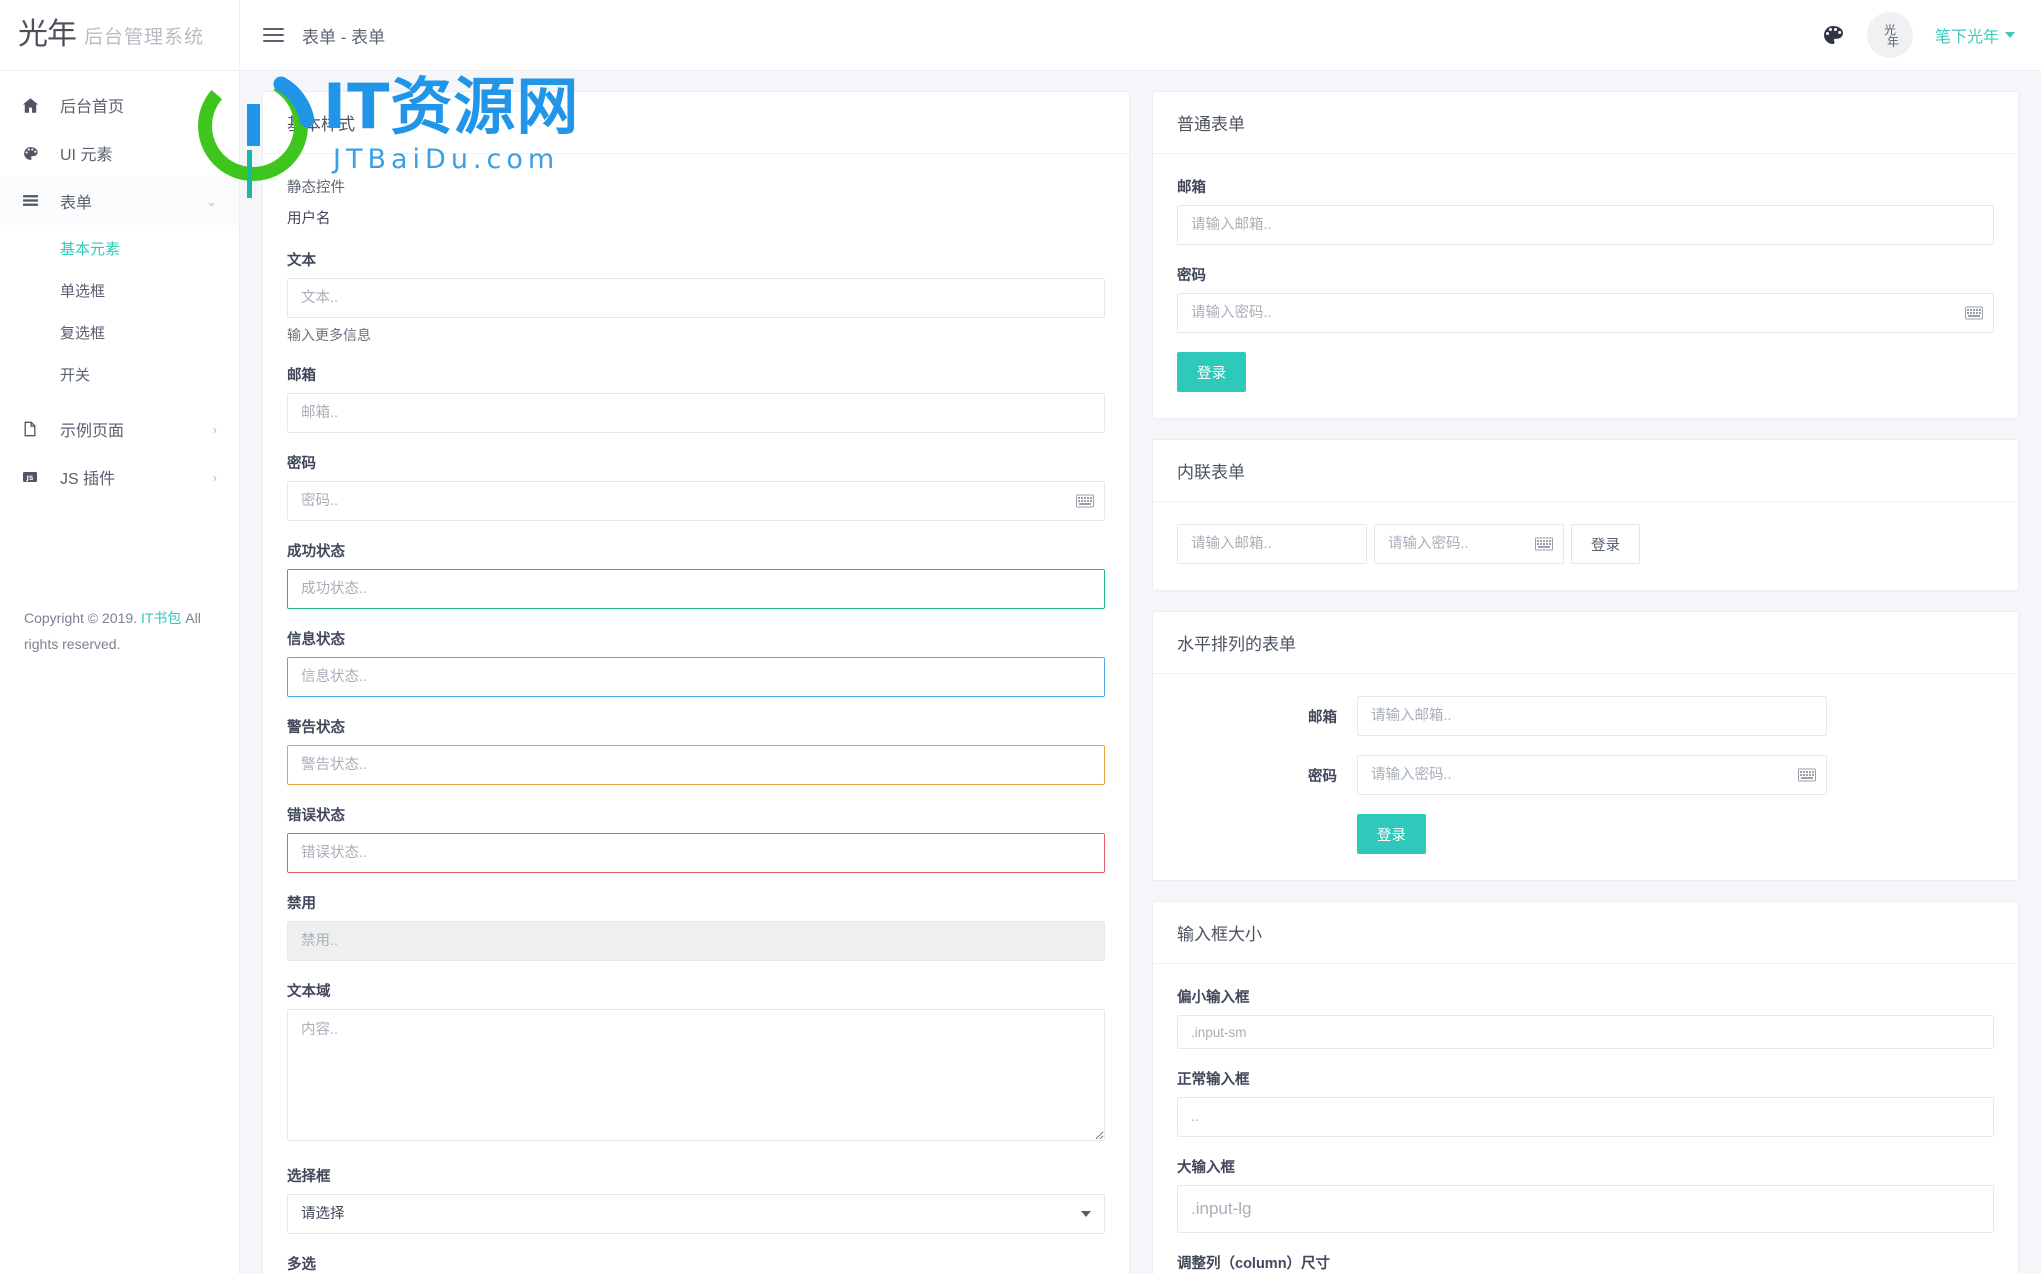  Describe the element at coordinates (344, 37) in the screenshot. I see `breadcrumb: 表单 - 表单` at that location.